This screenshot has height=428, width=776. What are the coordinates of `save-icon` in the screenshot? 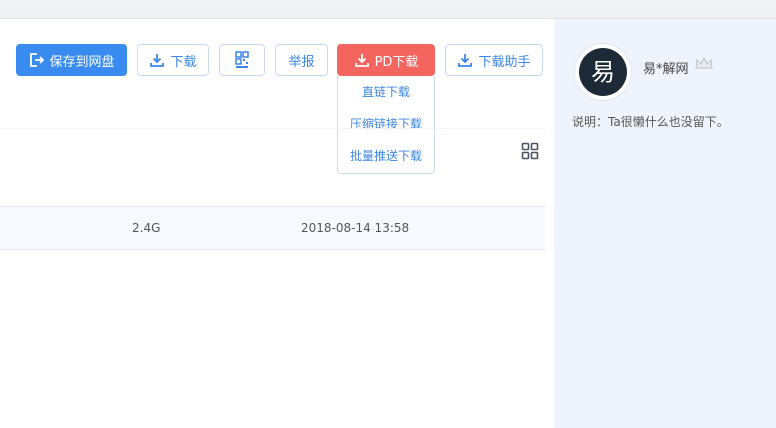 It's located at (36, 60).